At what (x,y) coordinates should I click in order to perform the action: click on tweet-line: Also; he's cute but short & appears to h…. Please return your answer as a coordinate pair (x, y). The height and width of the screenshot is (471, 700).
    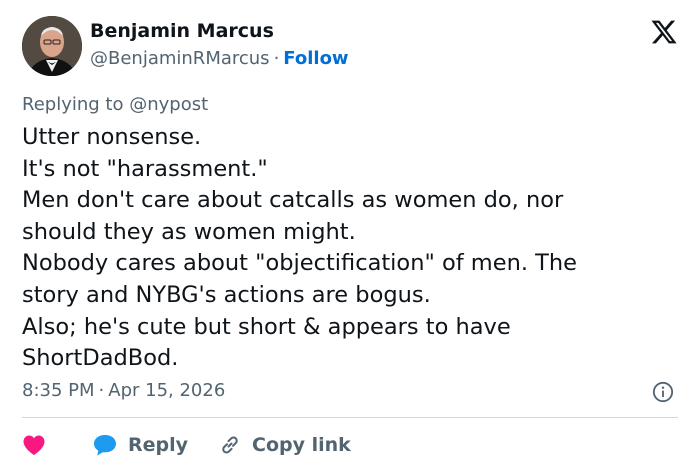
    Looking at the image, I should click on (266, 326).